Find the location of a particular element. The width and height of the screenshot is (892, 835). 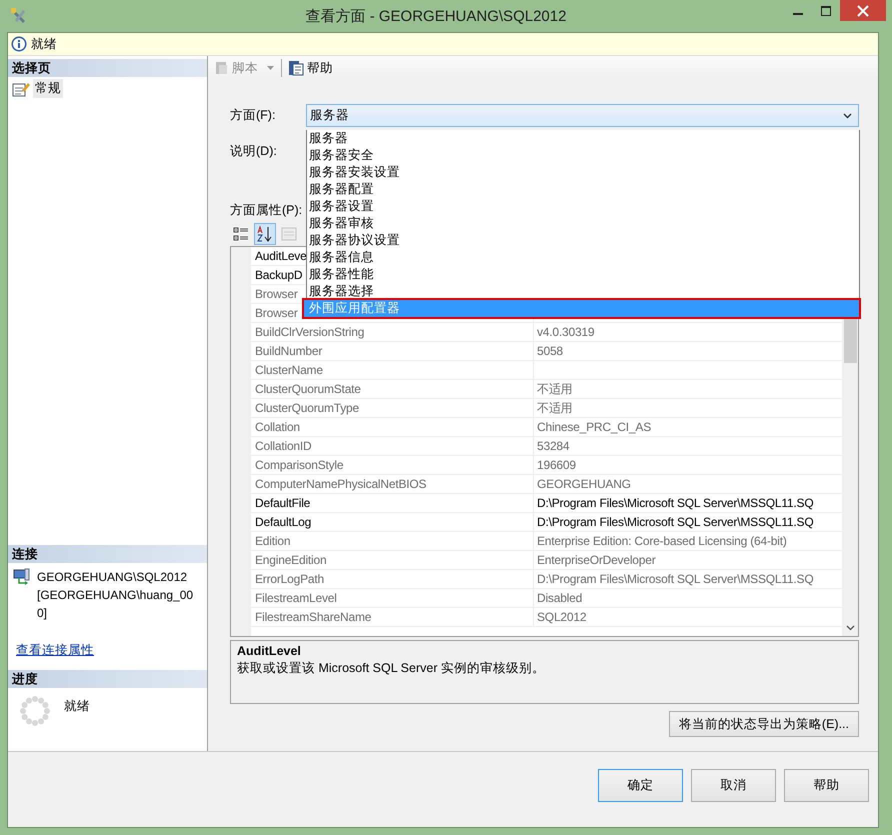

connection-text: GEORGEHUANG\SQL2012 [GEORGEHUANG\huang_000] is located at coordinates (115, 595).